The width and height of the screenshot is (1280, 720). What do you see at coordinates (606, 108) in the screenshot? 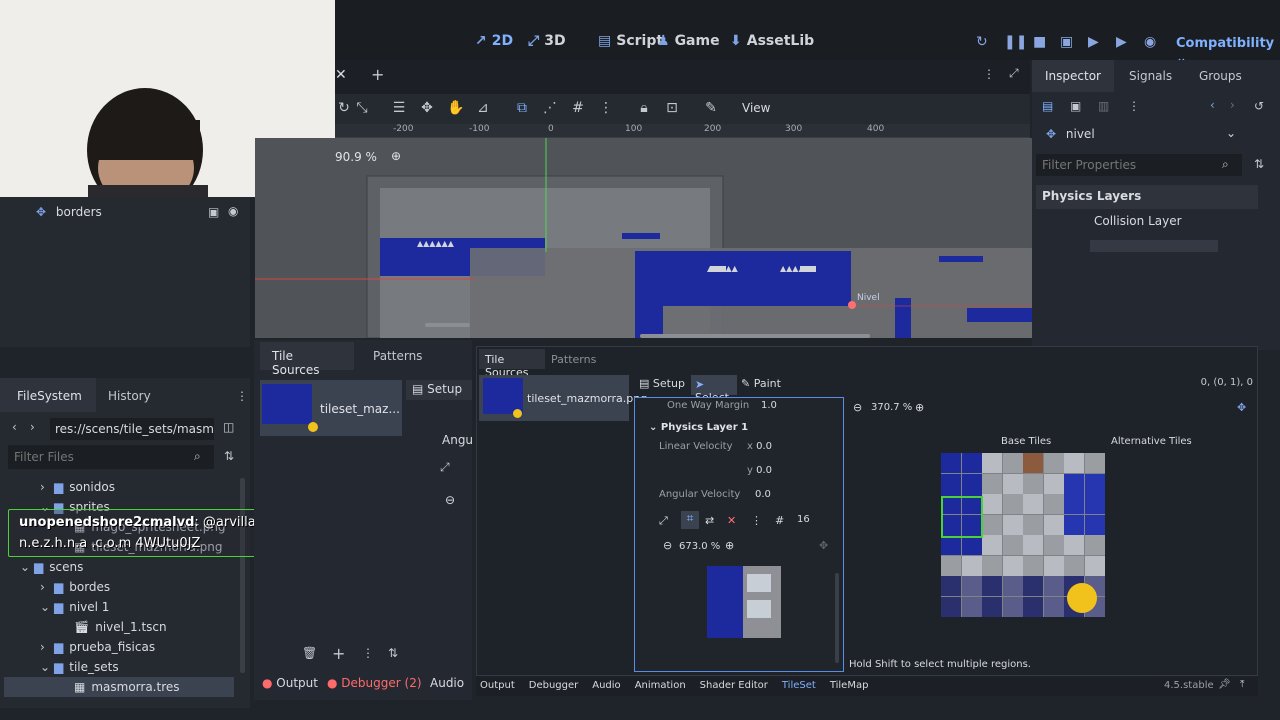
I see `toolbar-more-icon: ⋮` at bounding box center [606, 108].